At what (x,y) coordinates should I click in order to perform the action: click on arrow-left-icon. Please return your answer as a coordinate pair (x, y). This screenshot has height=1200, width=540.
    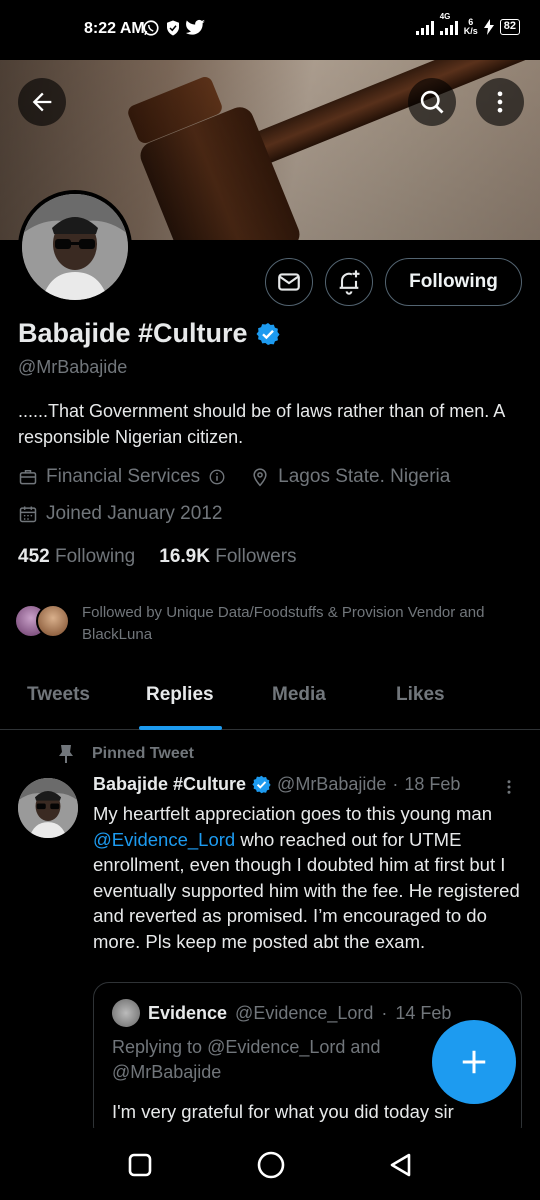
    Looking at the image, I should click on (42, 102).